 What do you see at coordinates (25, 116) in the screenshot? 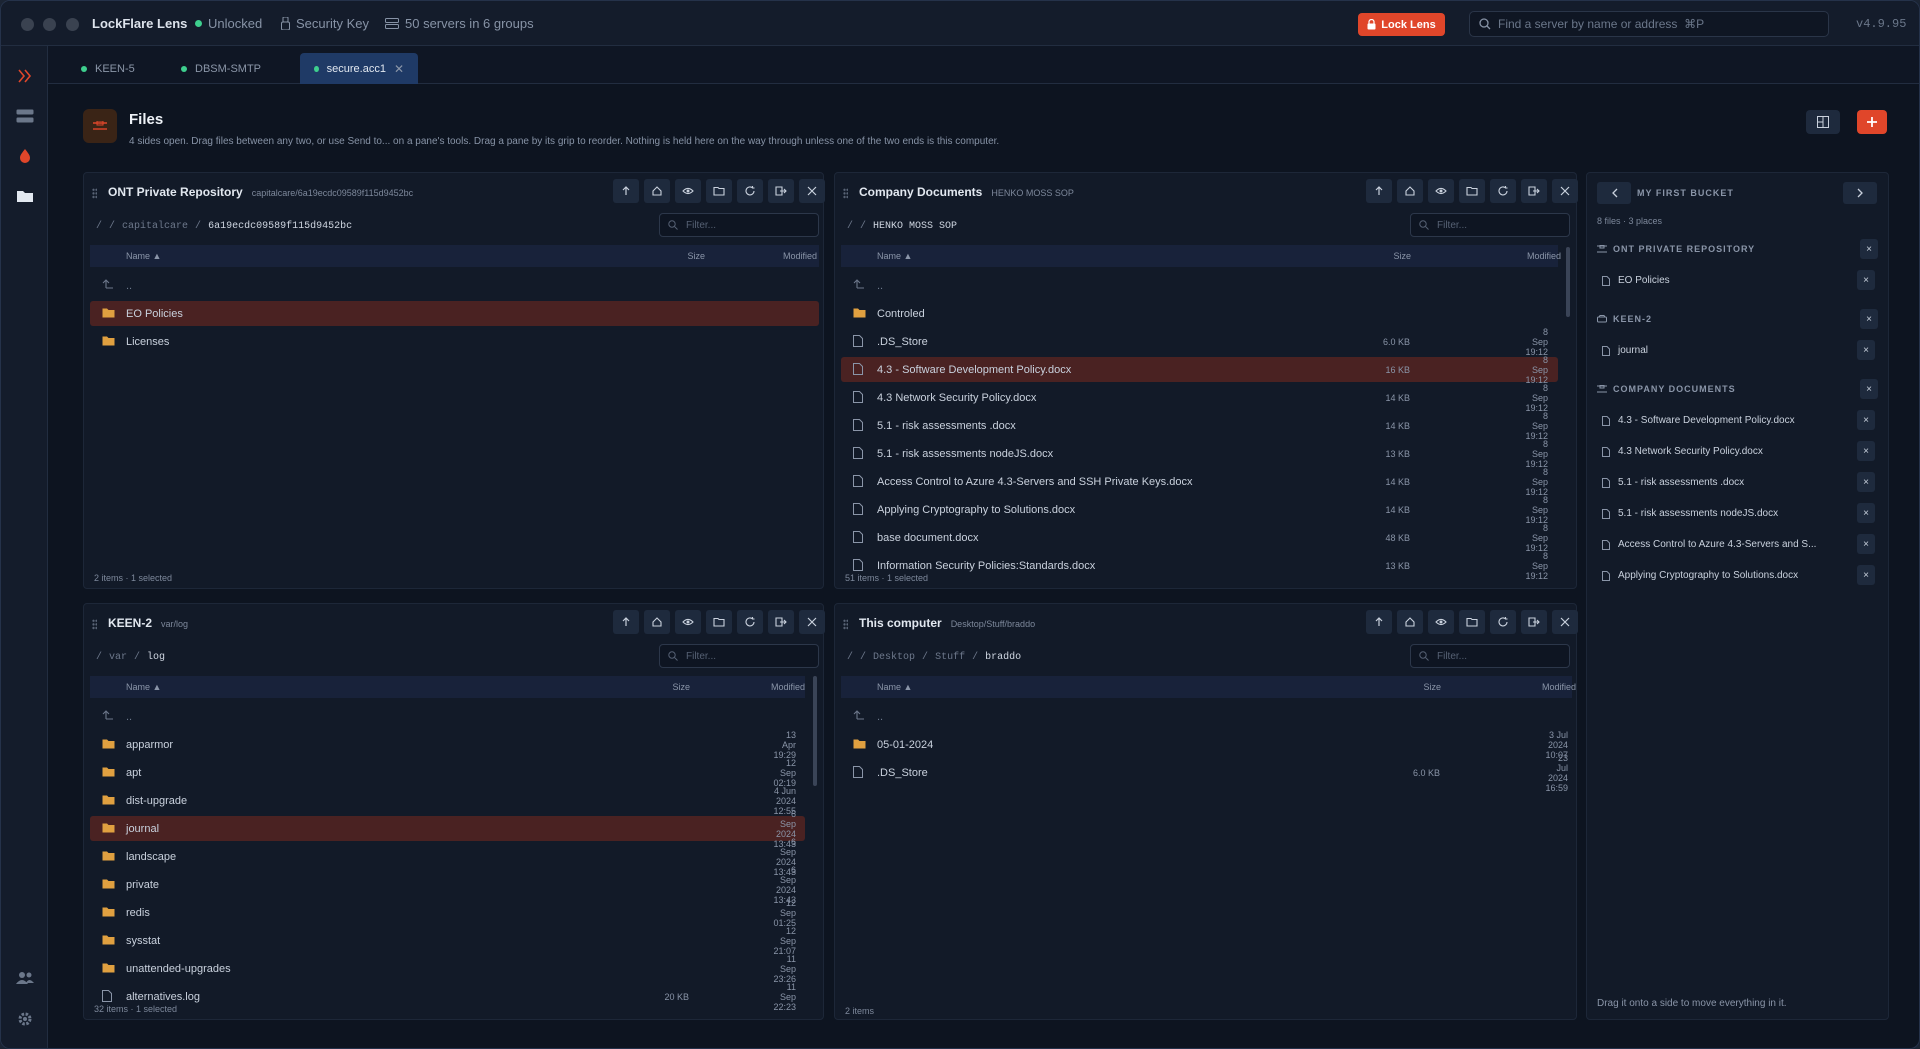
I see `servers-nav-icon` at bounding box center [25, 116].